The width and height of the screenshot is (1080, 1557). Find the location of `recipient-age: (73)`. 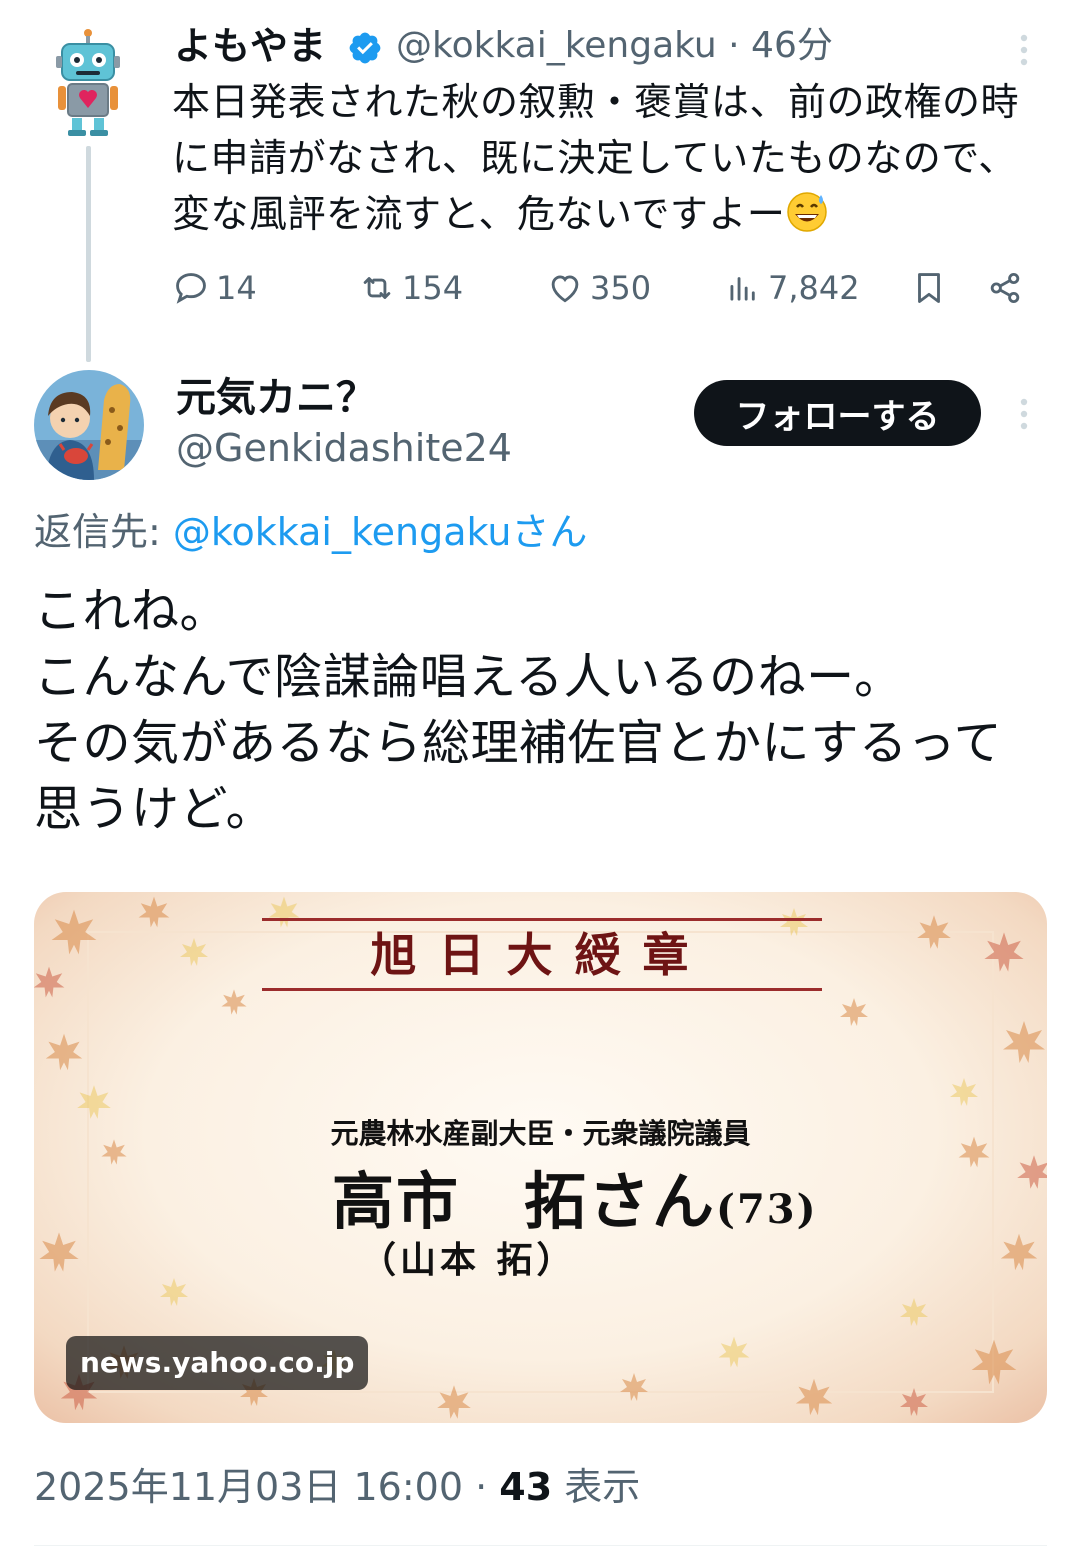

recipient-age: (73) is located at coordinates (767, 1209).